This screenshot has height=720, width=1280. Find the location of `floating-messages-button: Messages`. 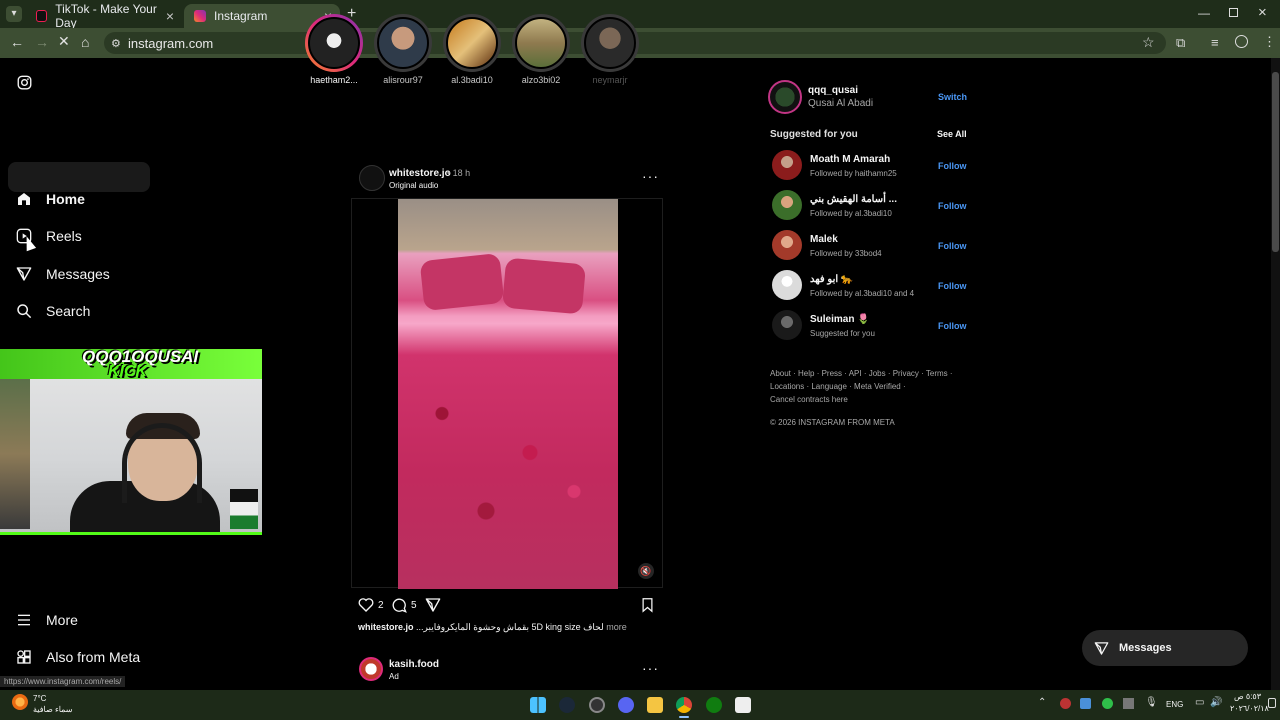

floating-messages-button: Messages is located at coordinates (1165, 648).